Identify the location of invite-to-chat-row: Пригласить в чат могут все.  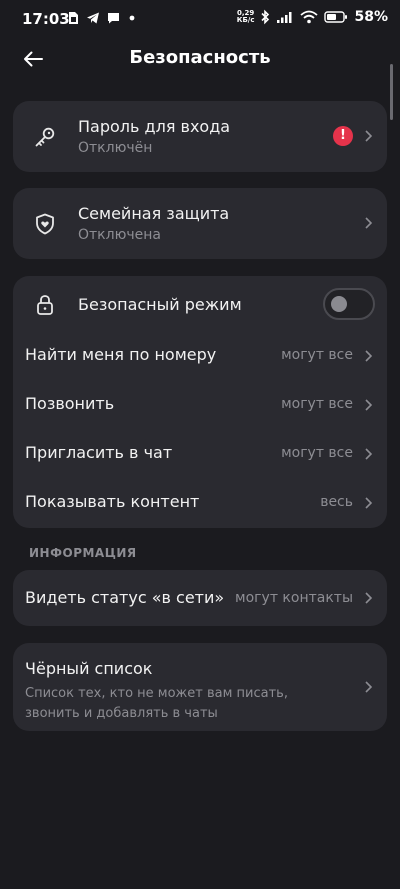
(200, 454).